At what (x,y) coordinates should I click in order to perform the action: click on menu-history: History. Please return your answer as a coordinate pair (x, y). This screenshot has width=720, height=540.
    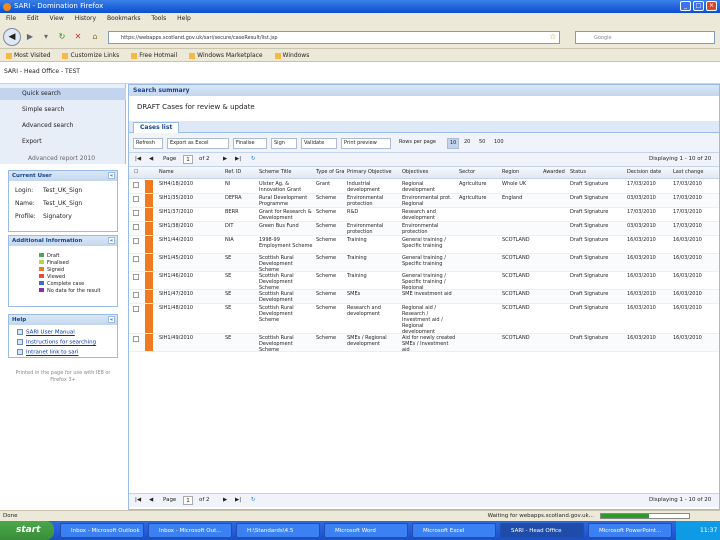
    Looking at the image, I should click on (85, 18).